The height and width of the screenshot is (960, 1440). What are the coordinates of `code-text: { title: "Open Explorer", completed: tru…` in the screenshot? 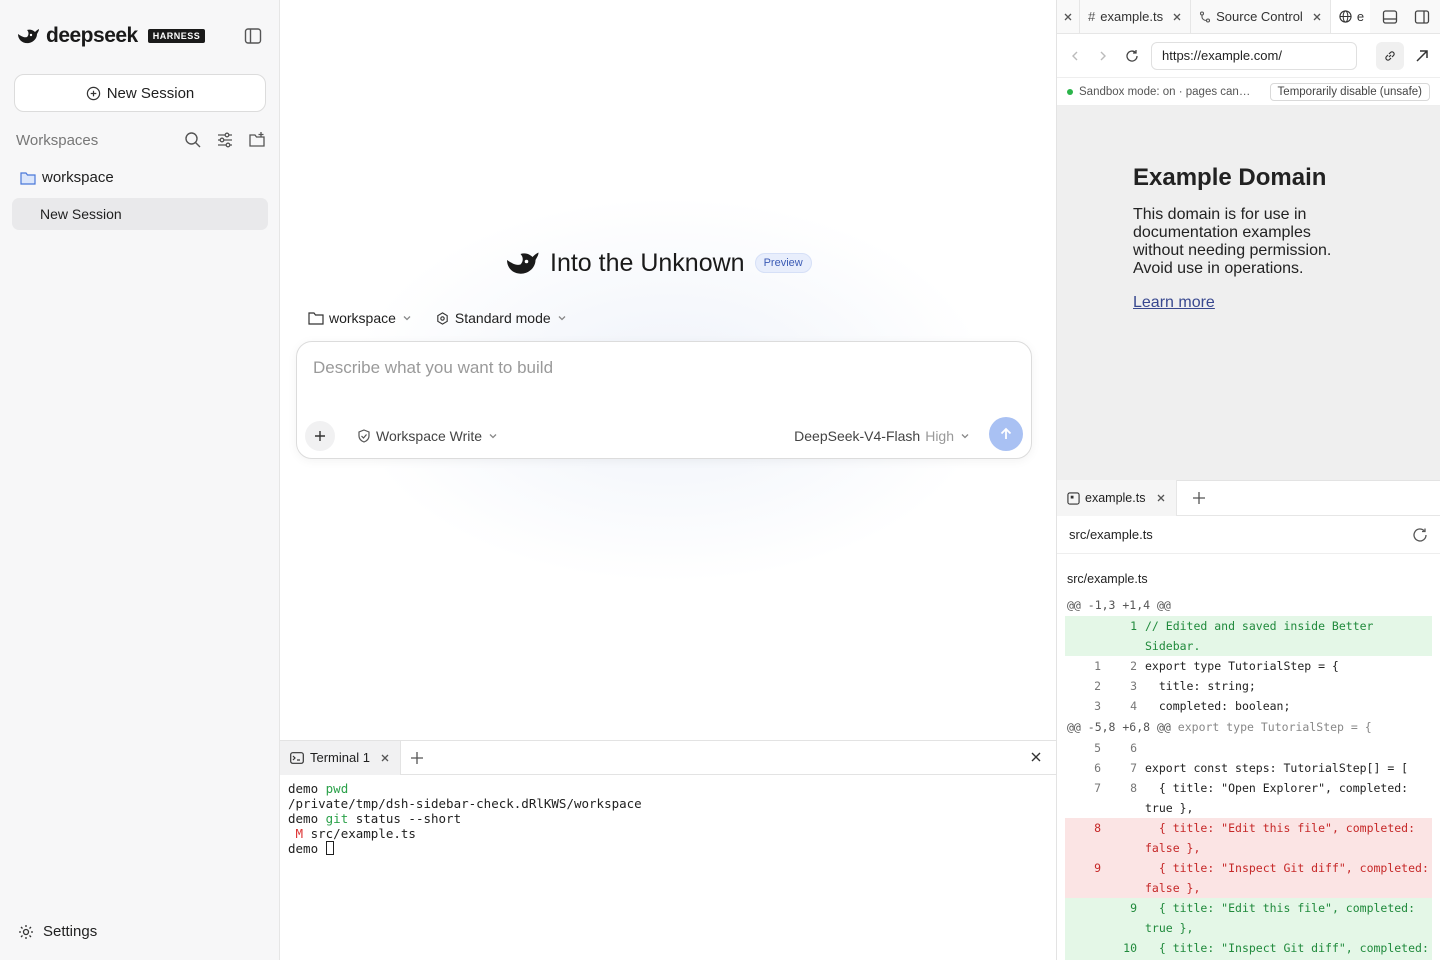 It's located at (1280, 798).